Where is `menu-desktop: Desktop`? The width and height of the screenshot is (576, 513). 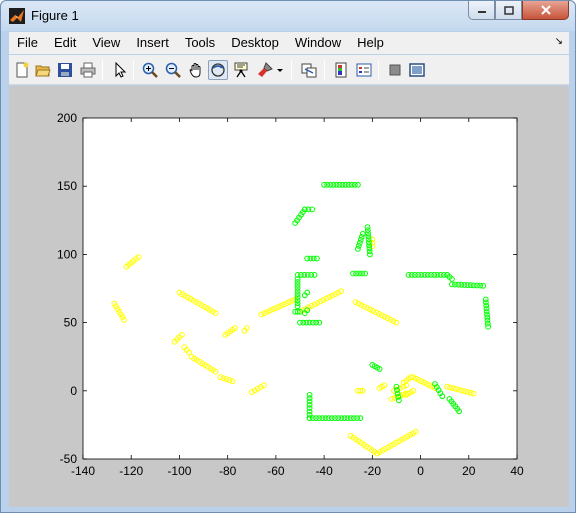 menu-desktop: Desktop is located at coordinates (255, 43).